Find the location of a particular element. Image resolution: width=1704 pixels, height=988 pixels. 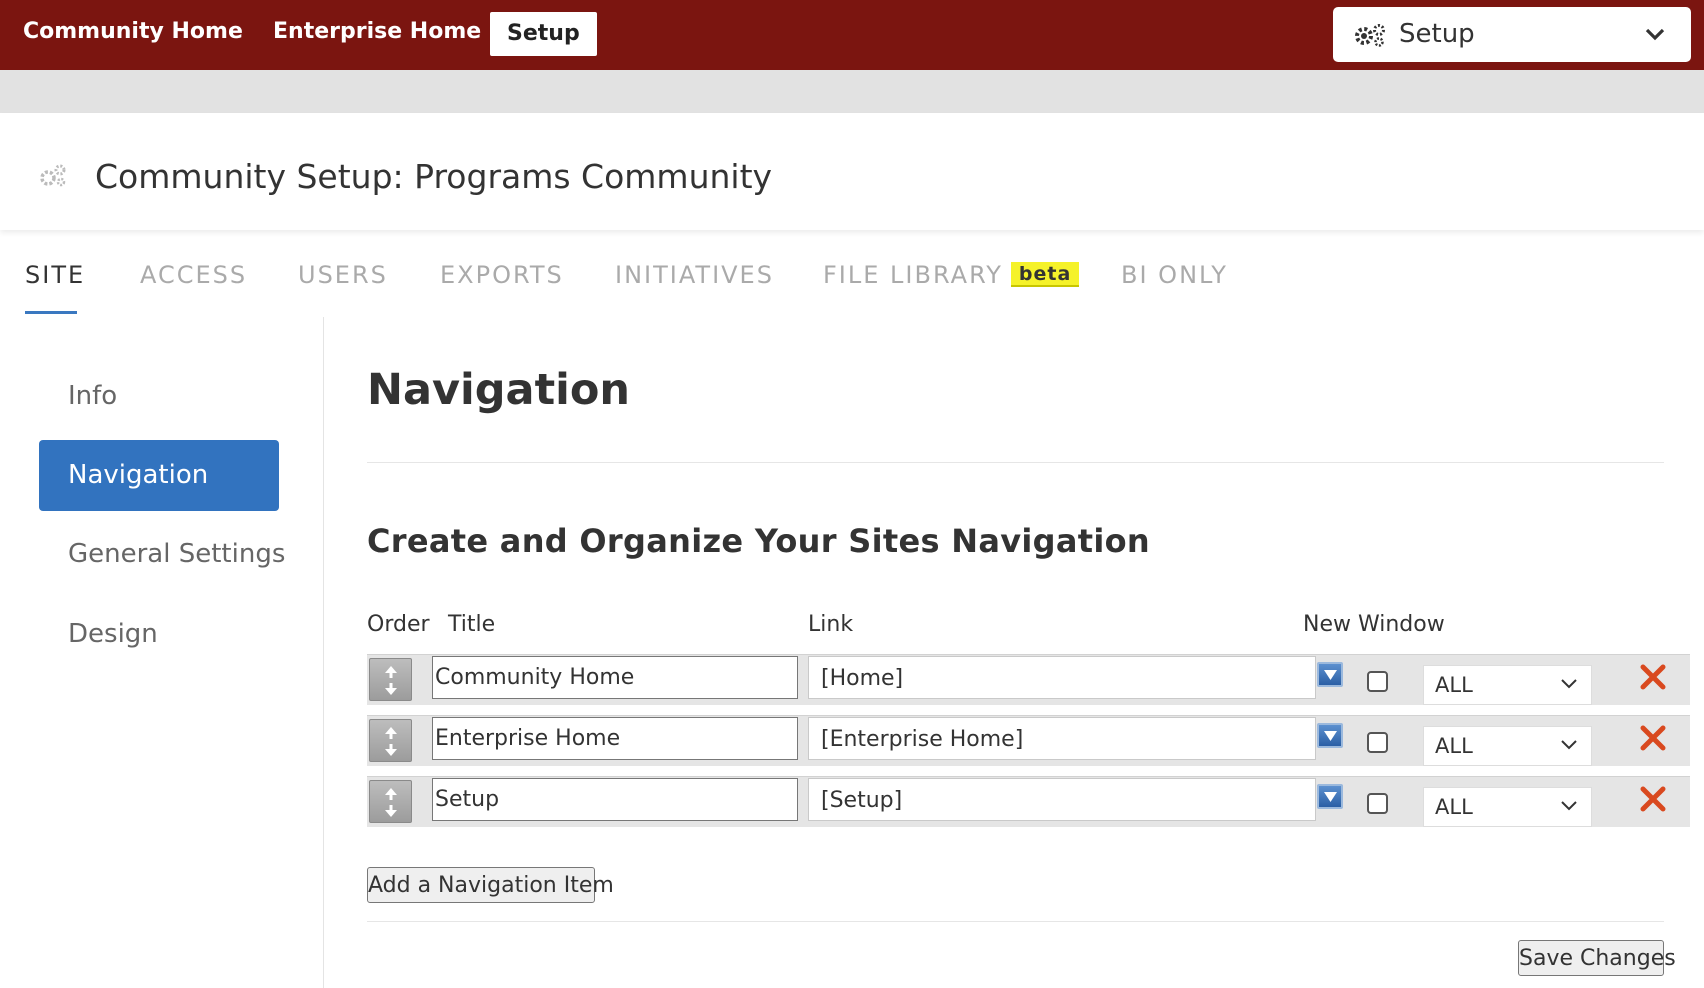

navigation-row: [Setup] ALL is located at coordinates (1028, 802).